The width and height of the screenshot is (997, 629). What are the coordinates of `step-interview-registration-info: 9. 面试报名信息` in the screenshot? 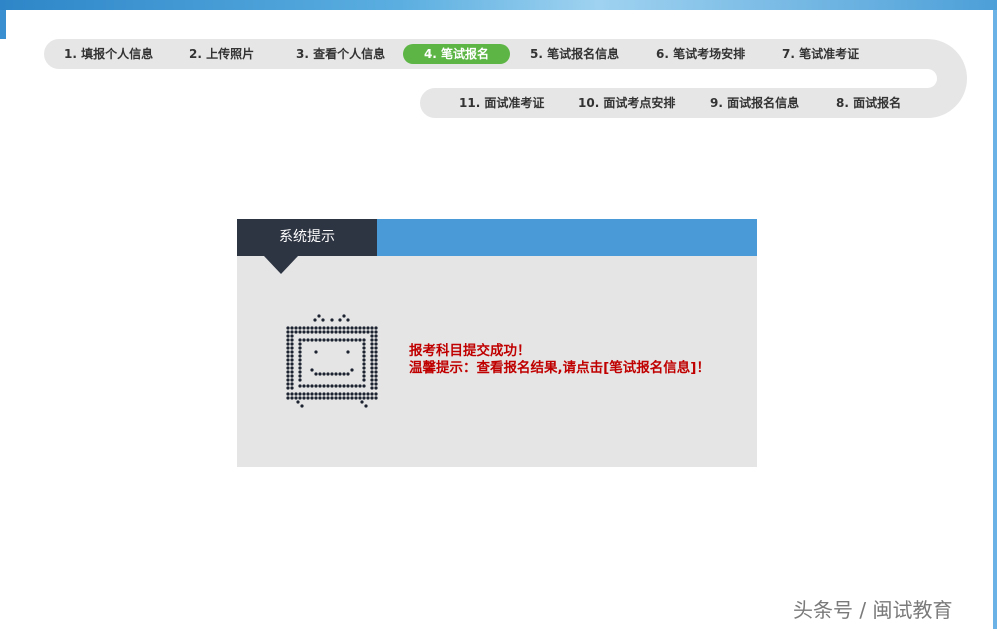 It's located at (754, 103).